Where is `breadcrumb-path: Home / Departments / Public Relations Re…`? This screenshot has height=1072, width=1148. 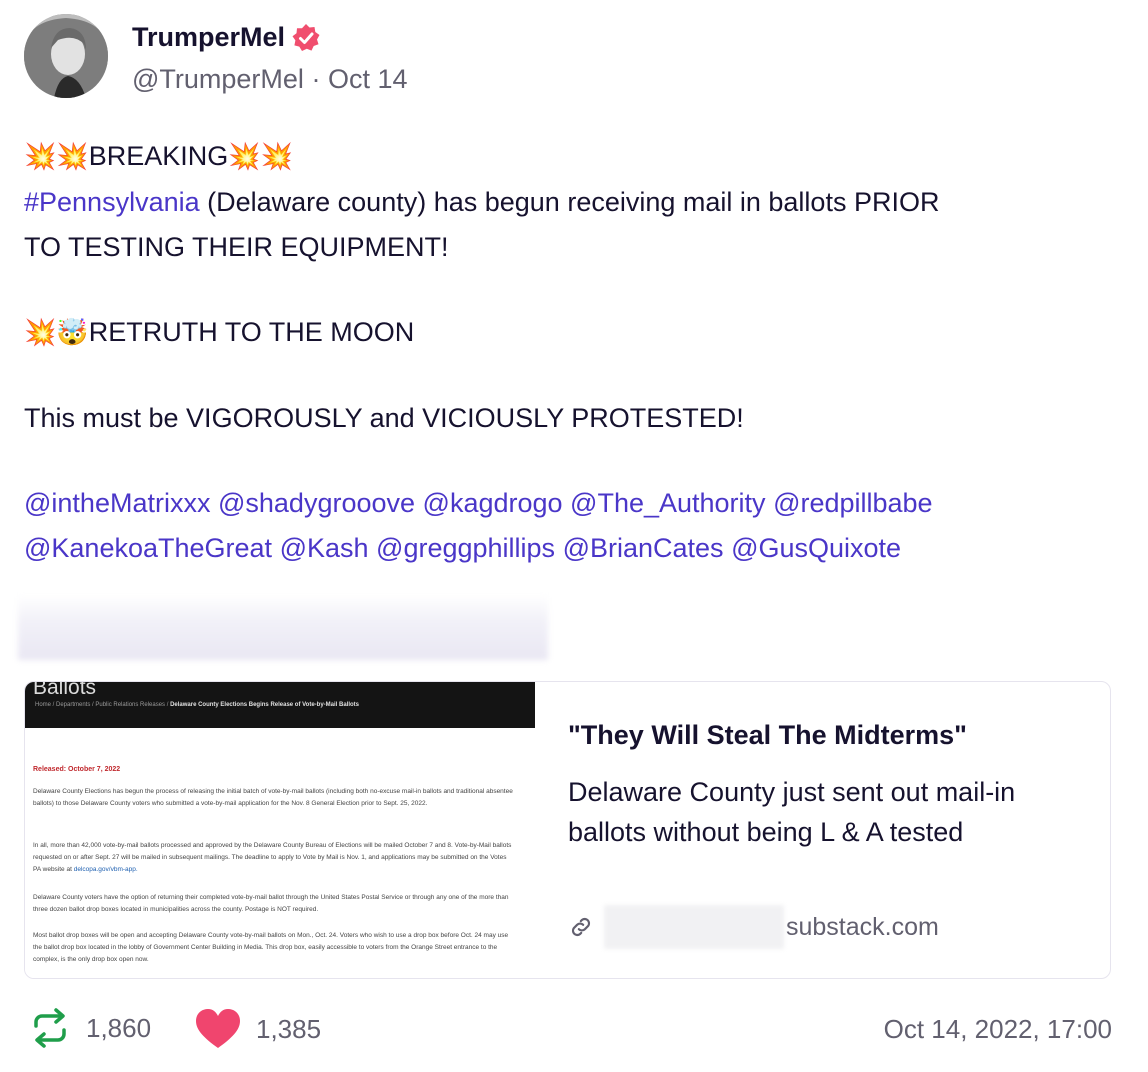
breadcrumb-path: Home / Departments / Public Relations Re… is located at coordinates (102, 705).